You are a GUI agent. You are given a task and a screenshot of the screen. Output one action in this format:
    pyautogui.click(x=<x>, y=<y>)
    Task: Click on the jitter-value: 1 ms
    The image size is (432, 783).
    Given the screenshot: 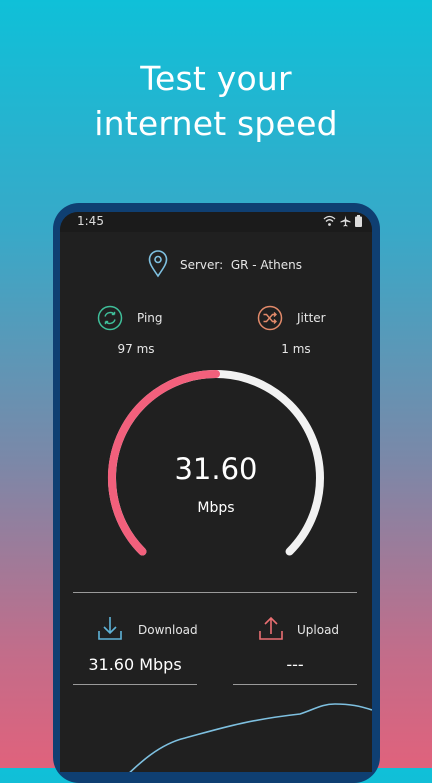 What is the action you would take?
    pyautogui.click(x=296, y=349)
    